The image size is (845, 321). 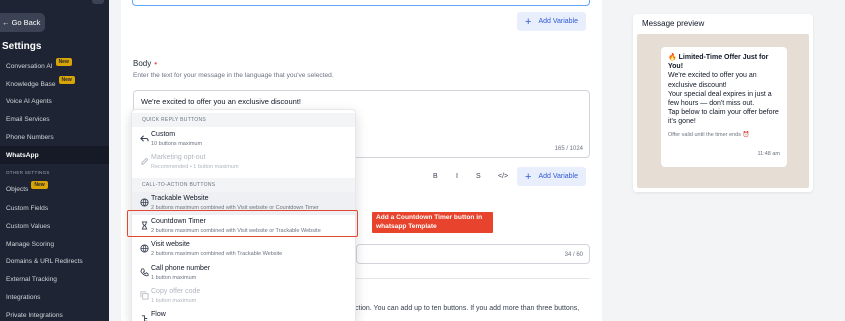 I want to click on section-label-other: OTHER SETTINGS, so click(x=28, y=172).